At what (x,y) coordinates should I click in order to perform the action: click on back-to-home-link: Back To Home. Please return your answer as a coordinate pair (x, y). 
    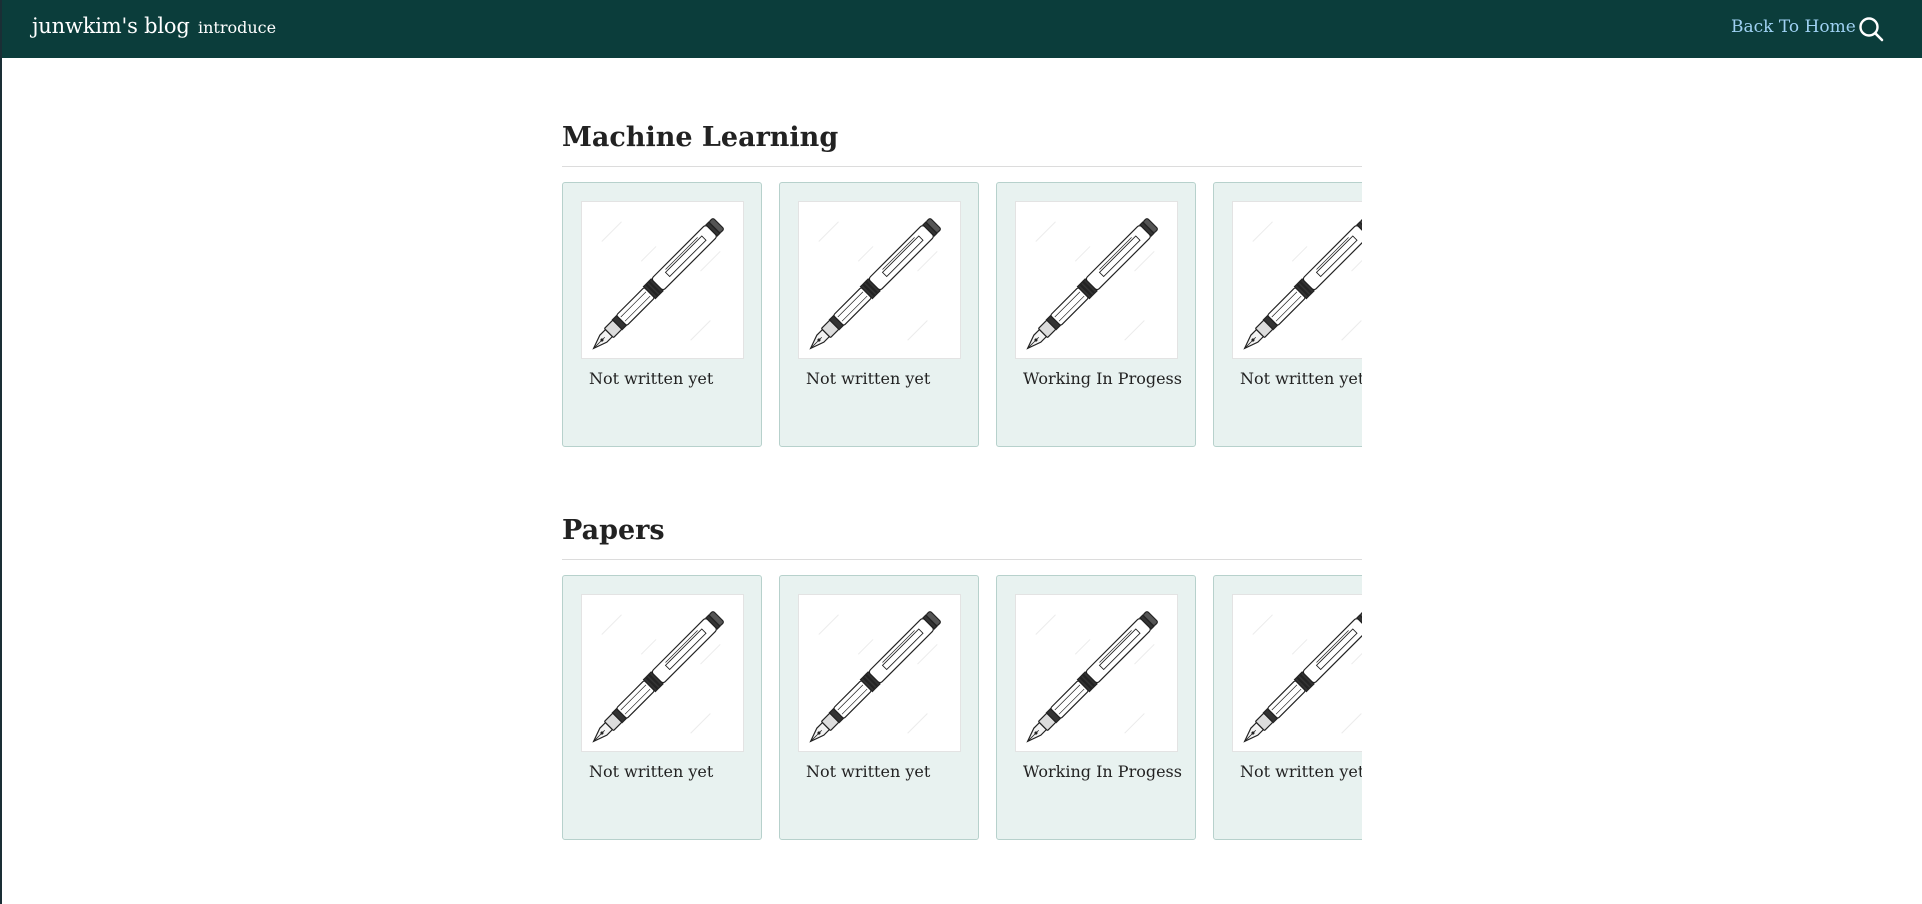
    Looking at the image, I should click on (1793, 27).